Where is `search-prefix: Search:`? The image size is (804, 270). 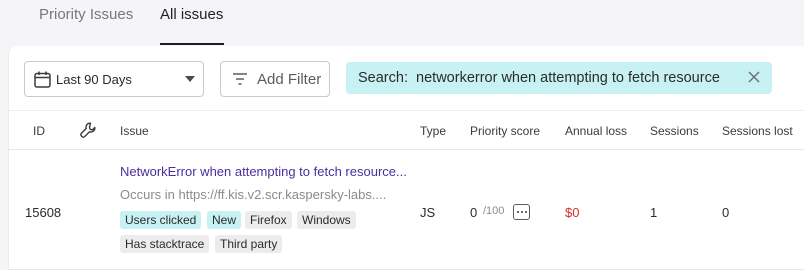 search-prefix: Search: is located at coordinates (383, 78).